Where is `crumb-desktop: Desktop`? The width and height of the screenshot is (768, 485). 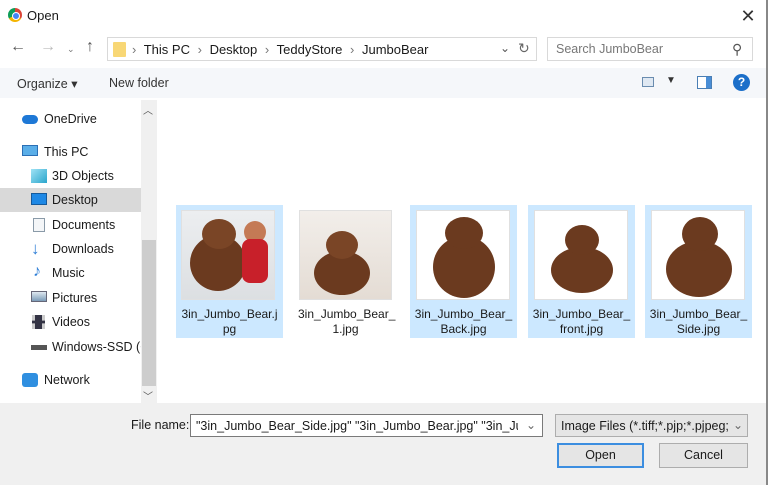
crumb-desktop: Desktop is located at coordinates (234, 49).